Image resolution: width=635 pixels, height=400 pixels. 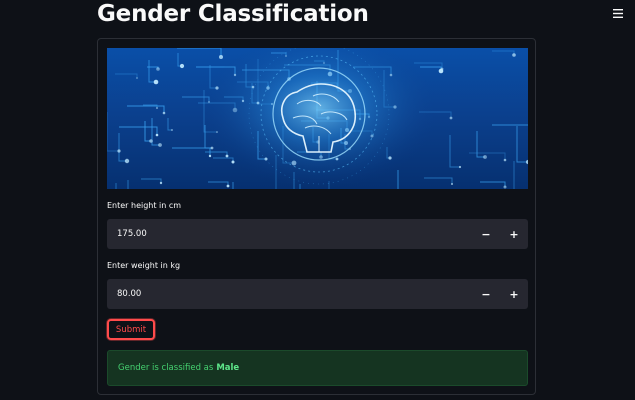 I want to click on result-prefix: Gender is classified as, so click(x=166, y=368).